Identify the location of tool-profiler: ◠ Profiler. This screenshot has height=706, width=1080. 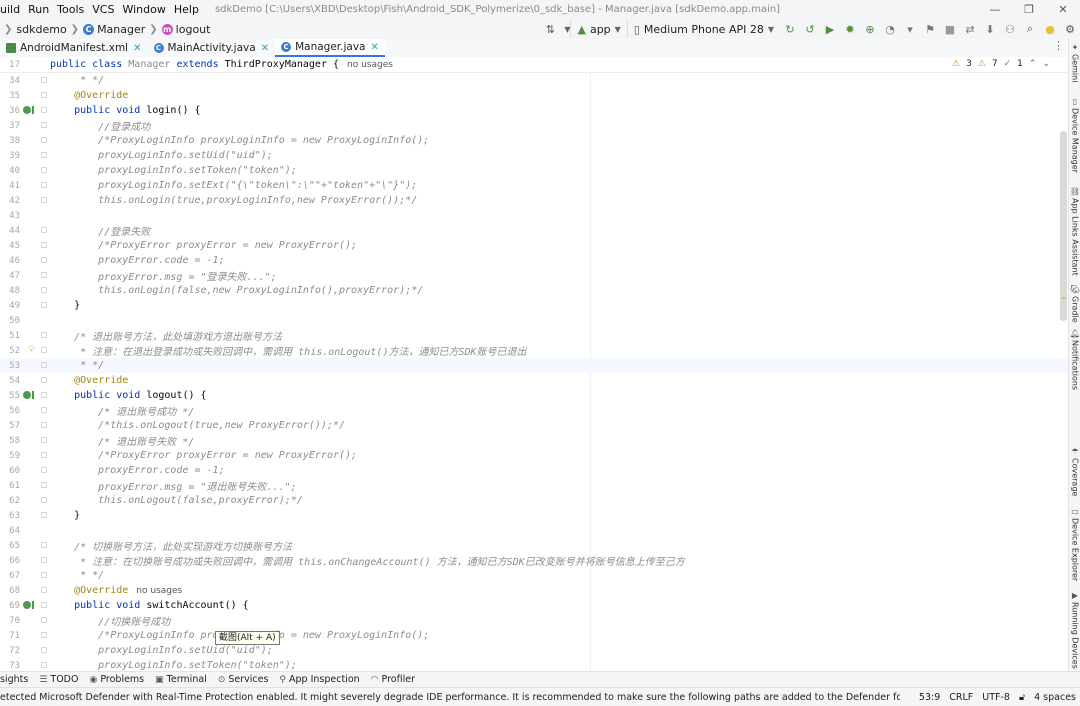
(393, 679).